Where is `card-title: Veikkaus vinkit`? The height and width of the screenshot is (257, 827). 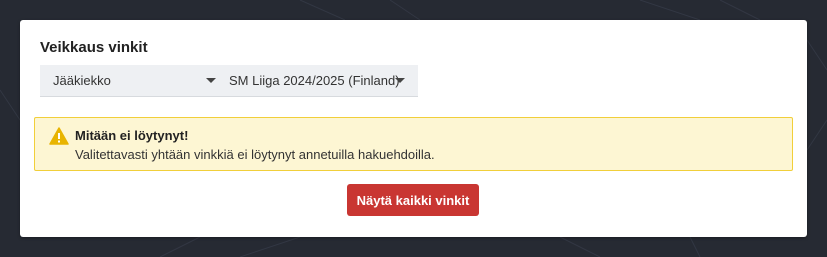 card-title: Veikkaus vinkit is located at coordinates (94, 47).